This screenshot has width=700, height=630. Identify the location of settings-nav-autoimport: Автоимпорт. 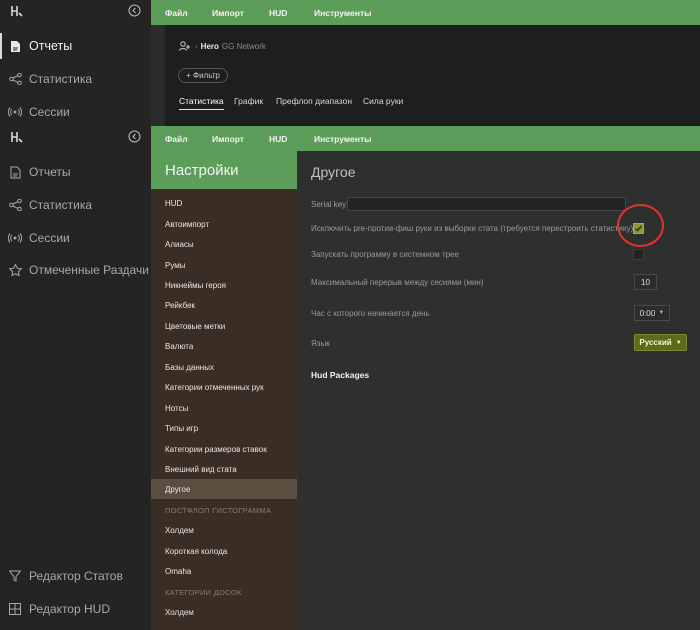
(224, 224).